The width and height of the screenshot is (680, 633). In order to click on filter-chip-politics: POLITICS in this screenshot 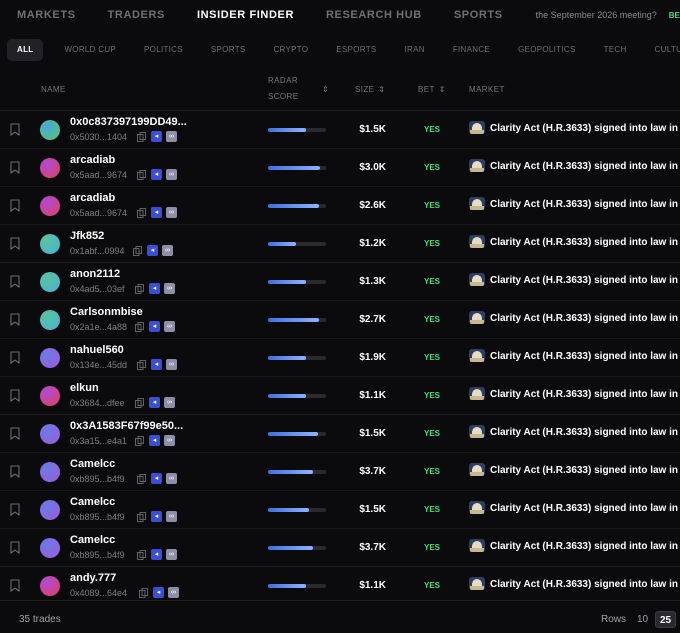, I will do `click(163, 50)`.